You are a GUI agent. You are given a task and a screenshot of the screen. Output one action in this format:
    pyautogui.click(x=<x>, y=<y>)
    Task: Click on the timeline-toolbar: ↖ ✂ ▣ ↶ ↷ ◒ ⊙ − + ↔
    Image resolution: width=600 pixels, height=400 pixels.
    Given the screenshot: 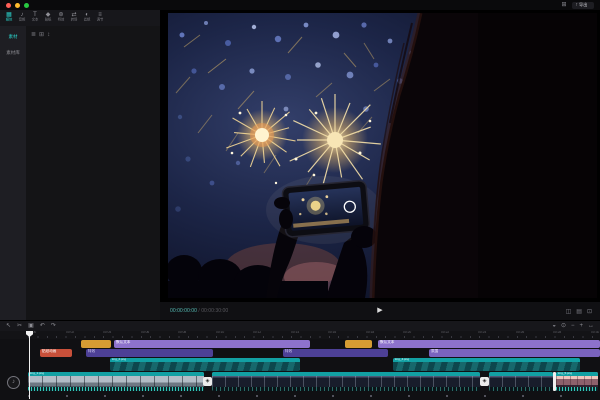 What is the action you would take?
    pyautogui.click(x=300, y=326)
    